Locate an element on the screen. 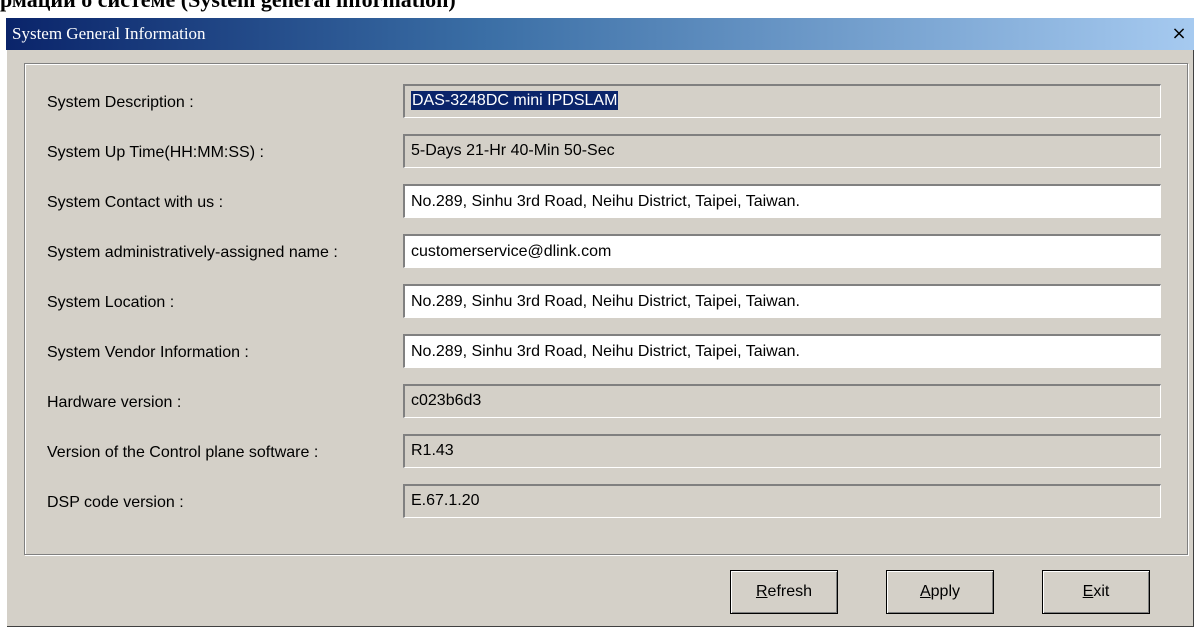 The height and width of the screenshot is (627, 1194). system-description-field: DAS-3248DC mini IPDSLAM is located at coordinates (782, 101).